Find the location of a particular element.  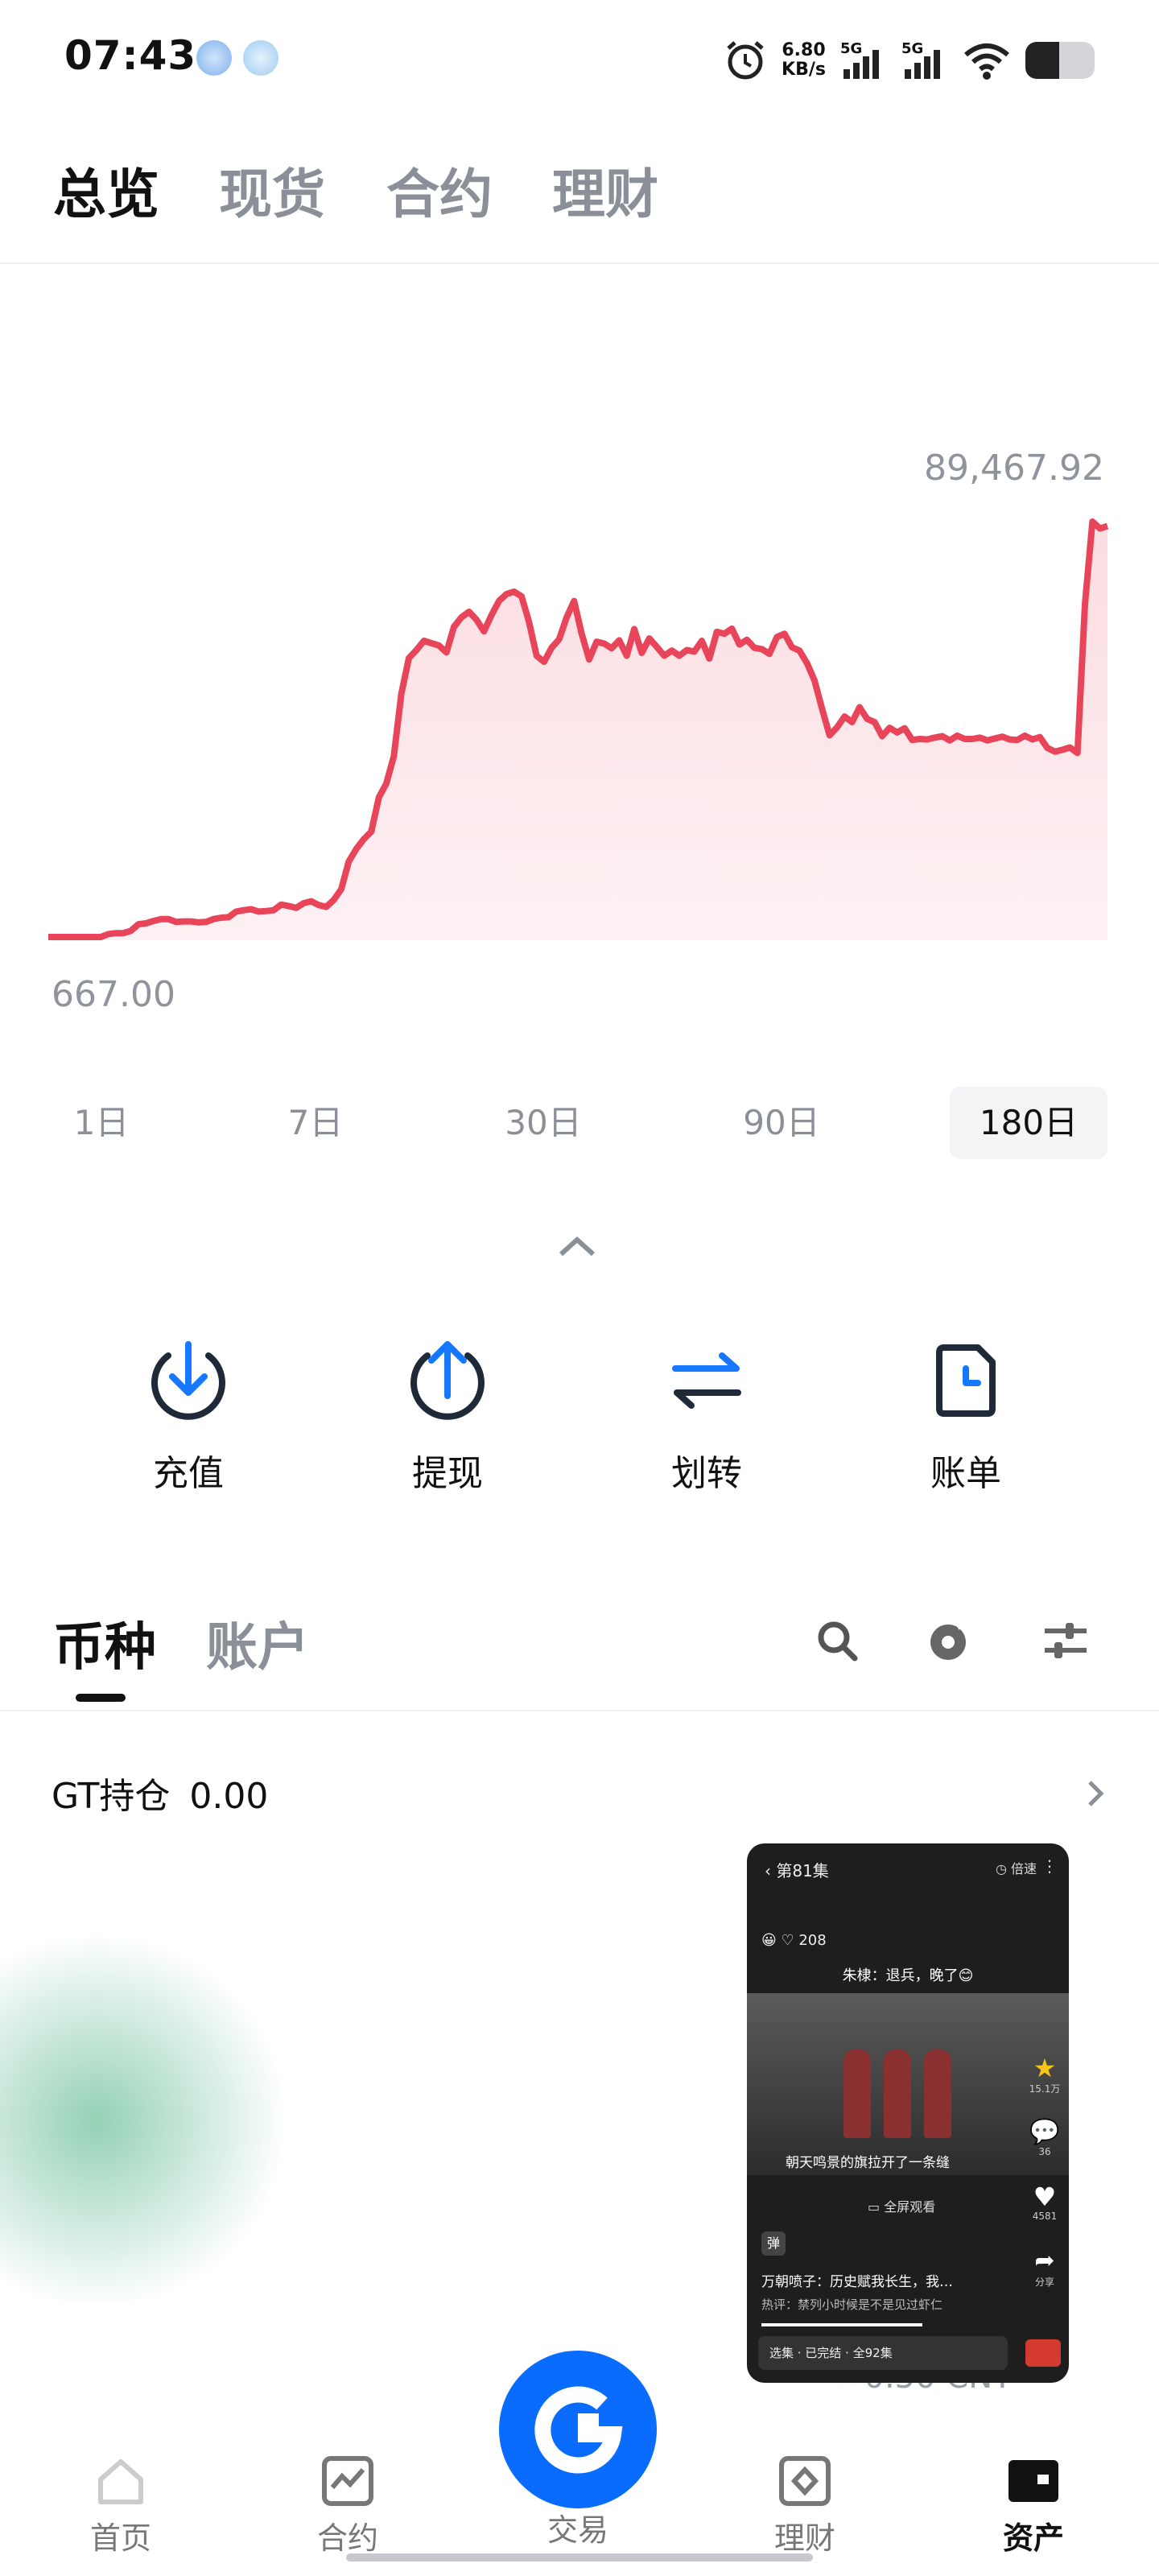

video-like: ♥ 4581 is located at coordinates (1044, 2202).